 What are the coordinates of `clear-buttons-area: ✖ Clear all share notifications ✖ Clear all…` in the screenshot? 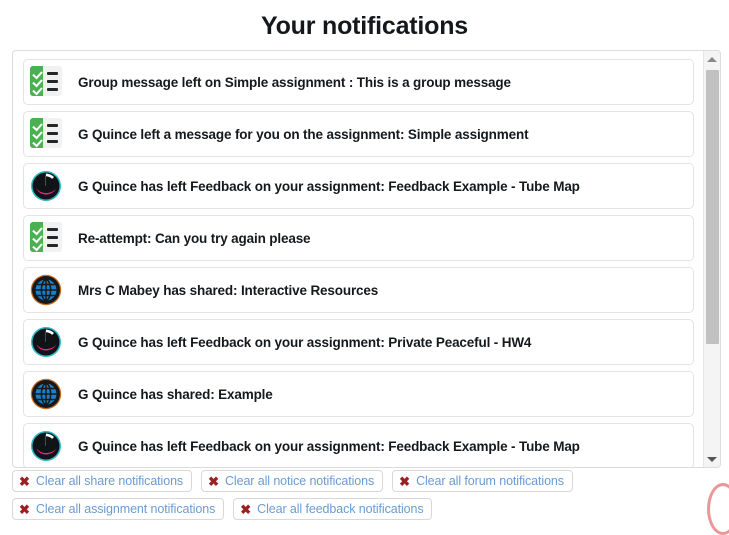 It's located at (362, 498).